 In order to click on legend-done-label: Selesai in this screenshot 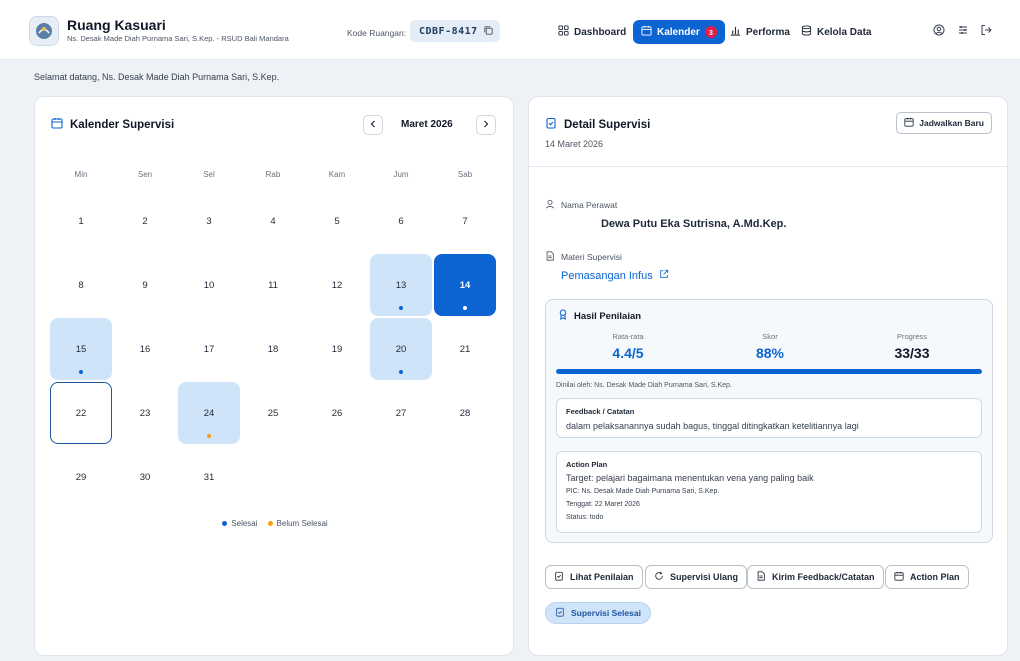, I will do `click(244, 523)`.